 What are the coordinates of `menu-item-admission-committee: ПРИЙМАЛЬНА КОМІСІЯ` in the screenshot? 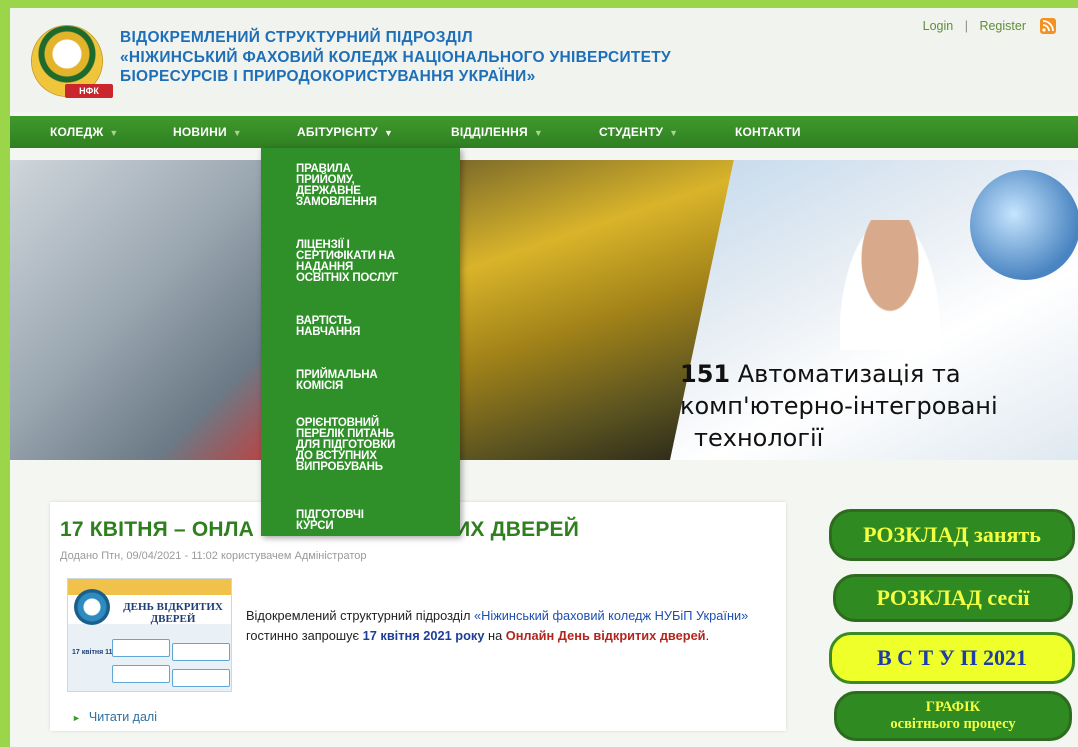 It's located at (371, 380).